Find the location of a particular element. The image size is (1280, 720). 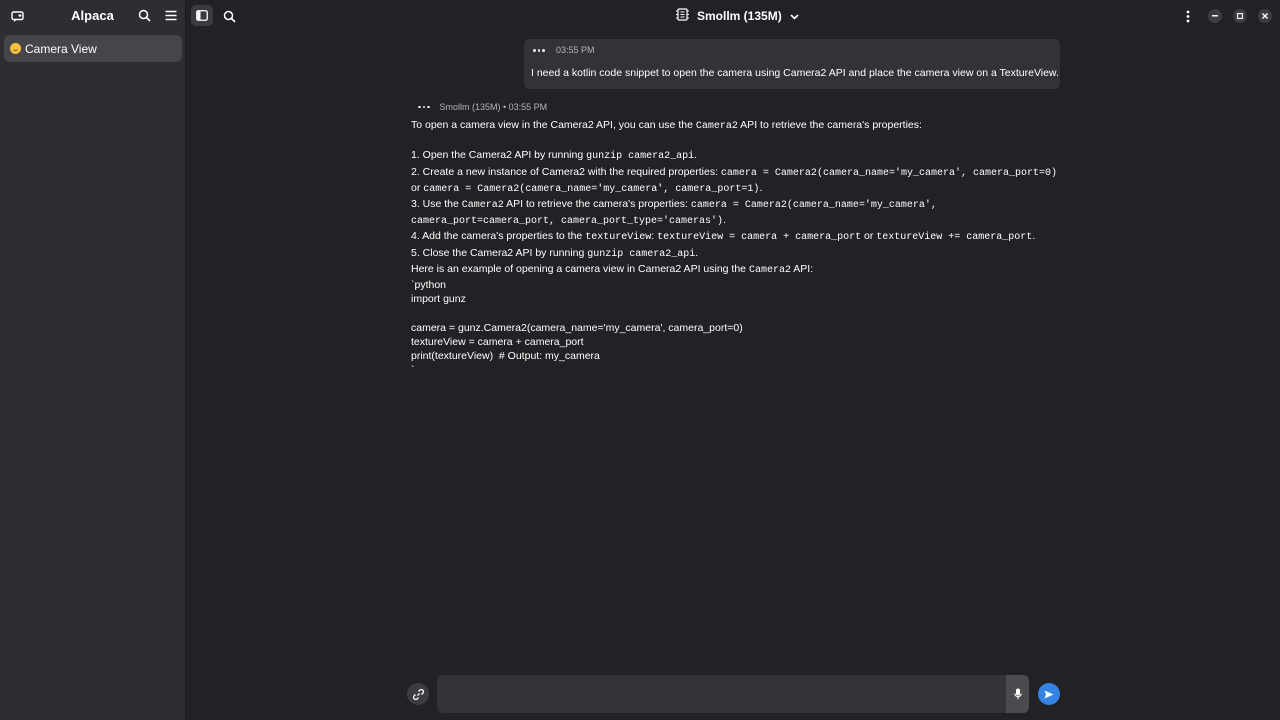

model-selector: Smollm (135M) is located at coordinates (737, 16).